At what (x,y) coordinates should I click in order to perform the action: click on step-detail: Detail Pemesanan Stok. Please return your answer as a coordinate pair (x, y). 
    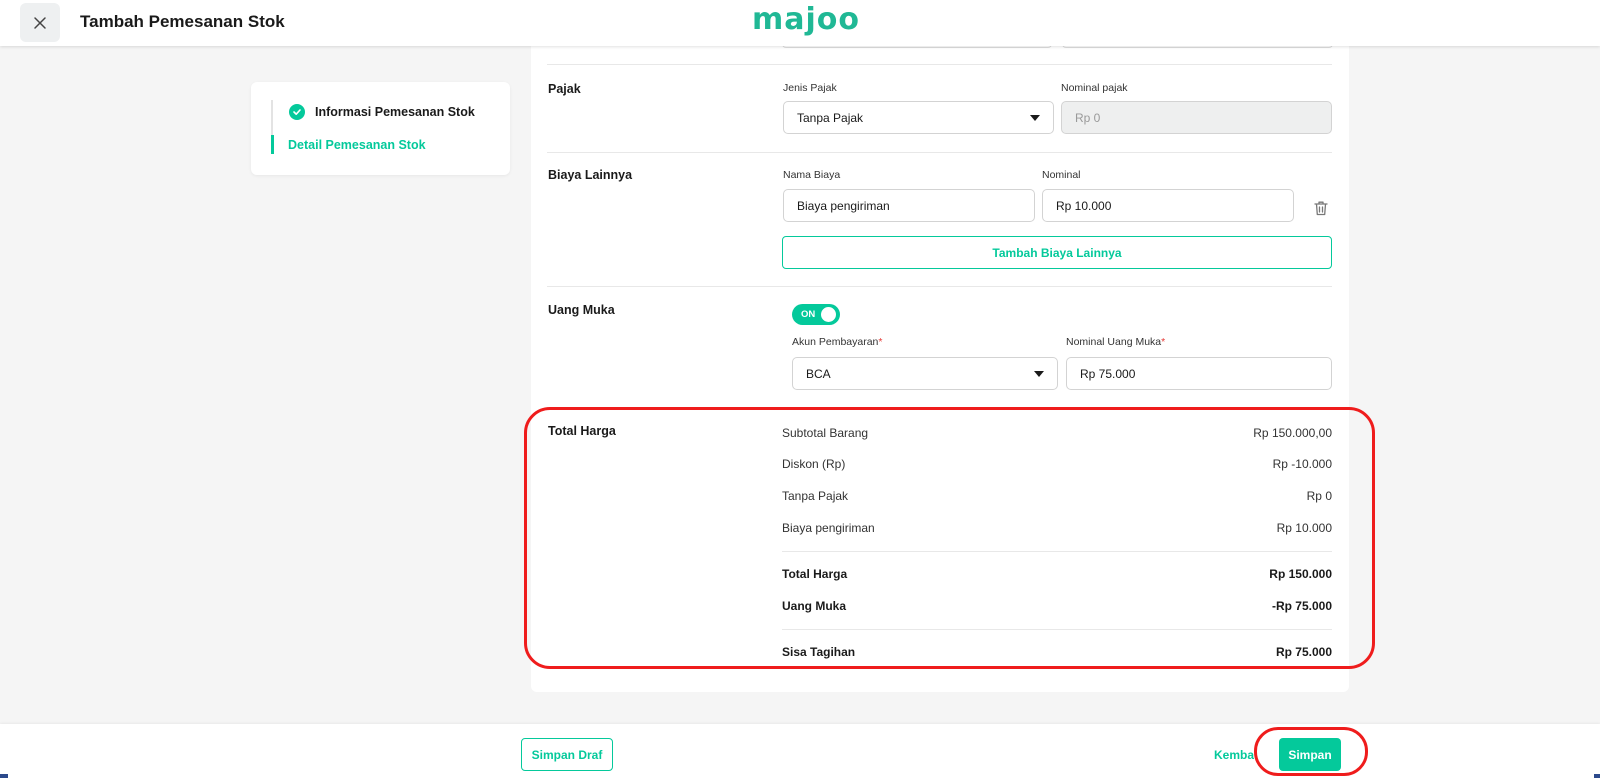
    Looking at the image, I should click on (357, 145).